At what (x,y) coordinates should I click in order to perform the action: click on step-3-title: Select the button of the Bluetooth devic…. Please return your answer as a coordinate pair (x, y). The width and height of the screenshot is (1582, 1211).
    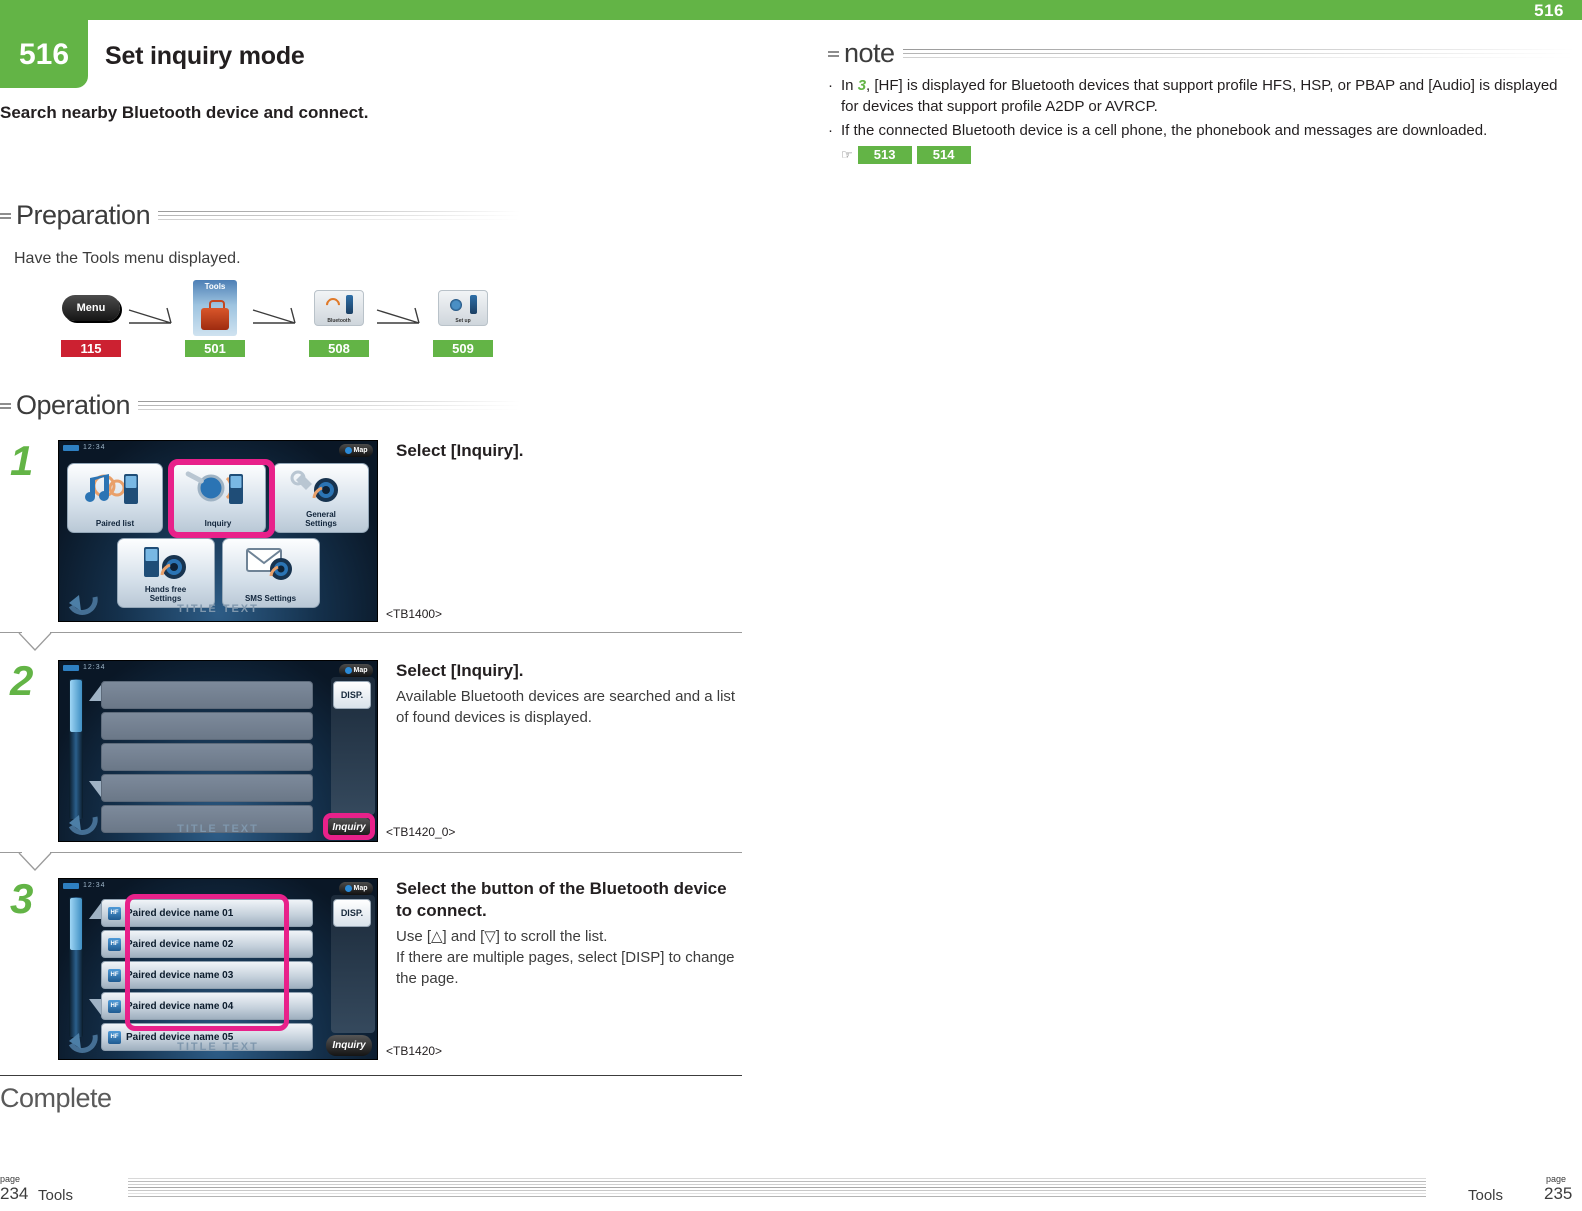
    Looking at the image, I should click on (561, 899).